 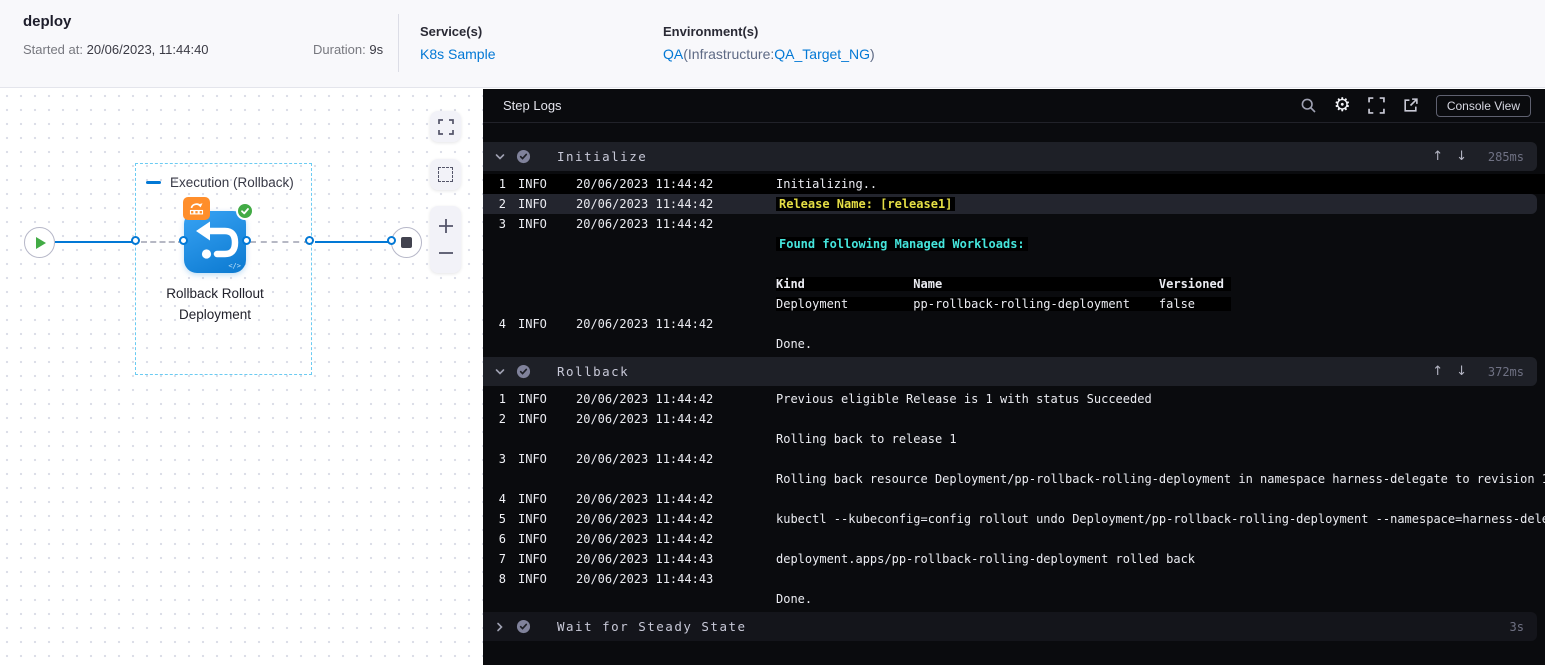 What do you see at coordinates (1010, 156) in the screenshot?
I see `section-header: Initialize ↑ ↓ 285ms` at bounding box center [1010, 156].